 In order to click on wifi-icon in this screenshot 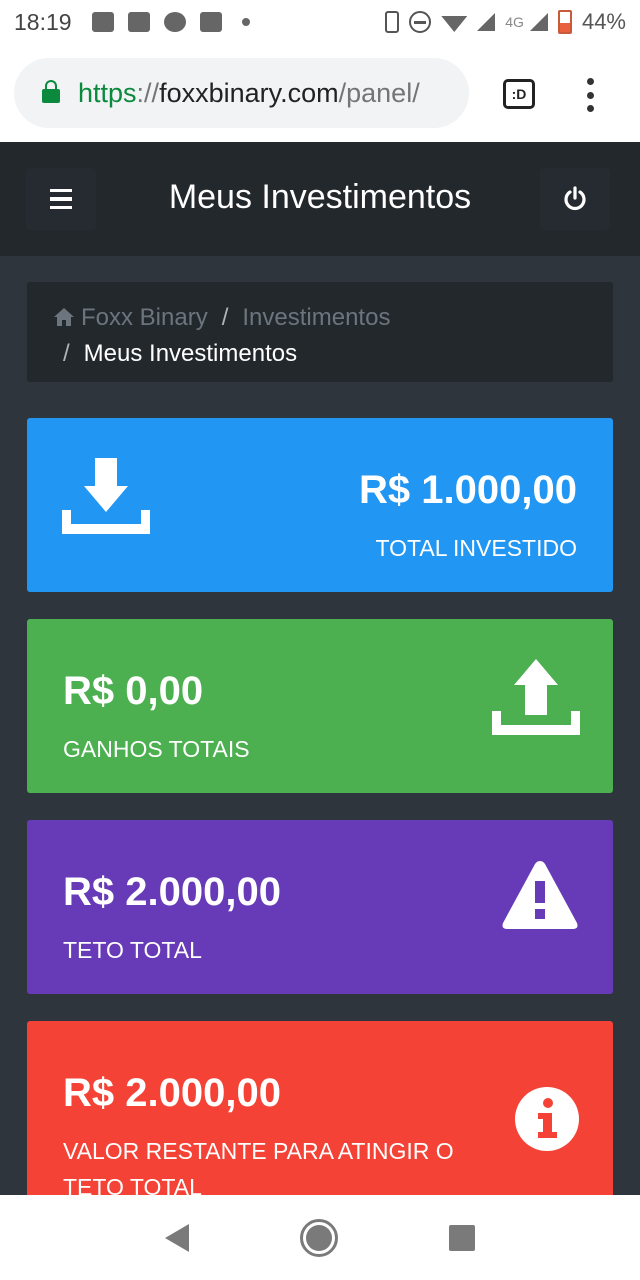, I will do `click(454, 24)`.